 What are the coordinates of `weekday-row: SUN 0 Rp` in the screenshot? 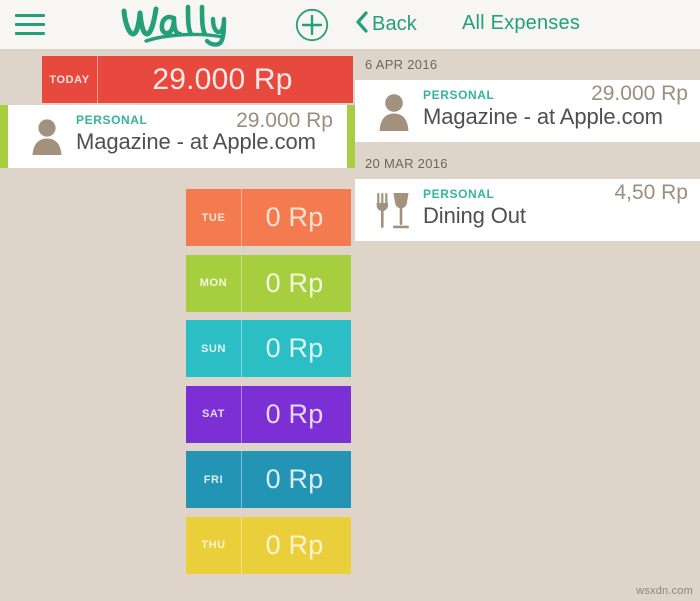 It's located at (268, 348).